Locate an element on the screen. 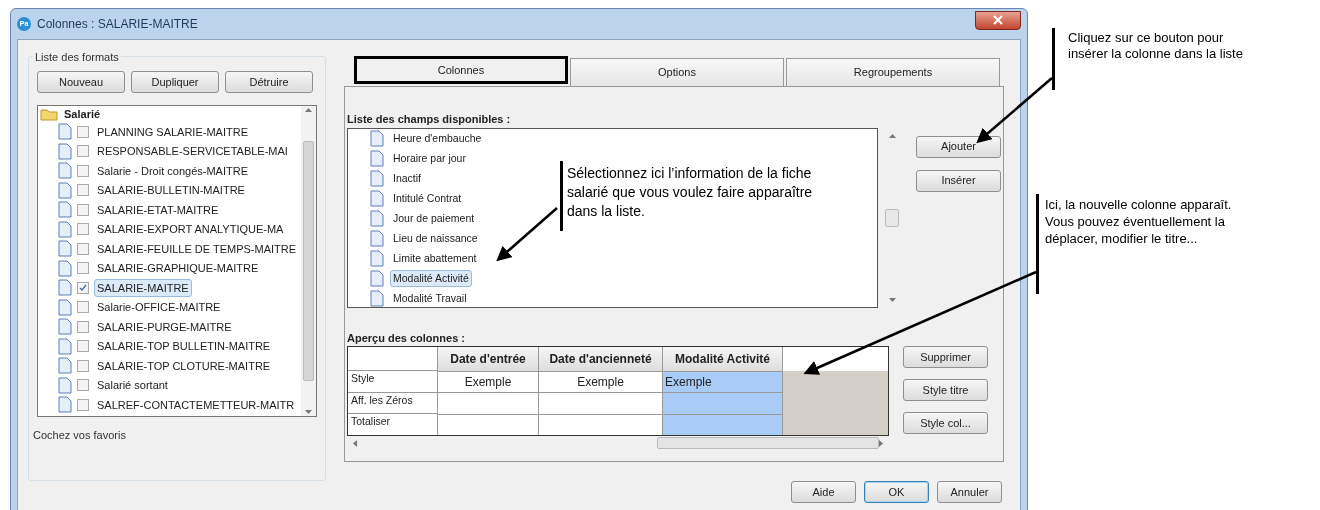 The height and width of the screenshot is (510, 1320). arrow is located at coordinates (527, 234).